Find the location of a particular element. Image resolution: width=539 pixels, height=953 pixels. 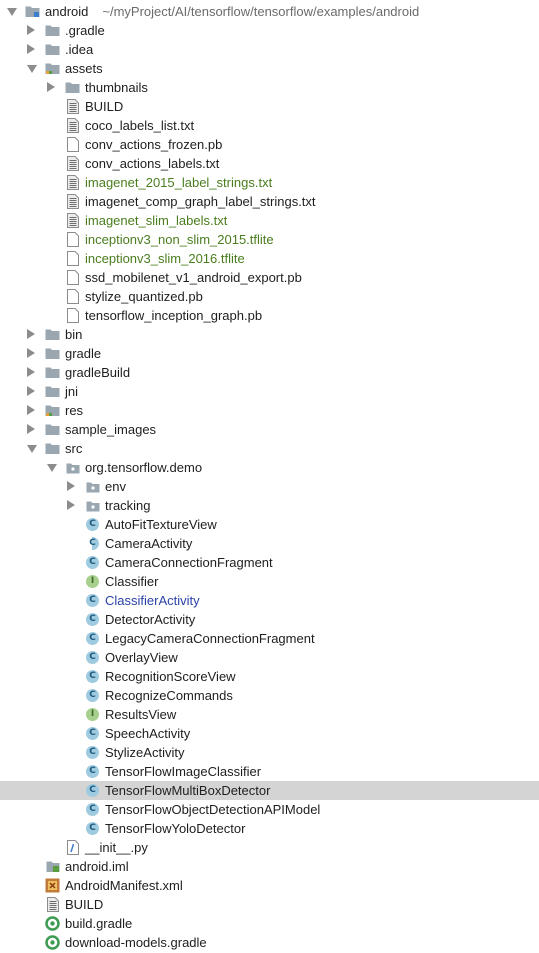

tree-row-androidmanifest-xml: AndroidManifest.xml is located at coordinates (269, 885).